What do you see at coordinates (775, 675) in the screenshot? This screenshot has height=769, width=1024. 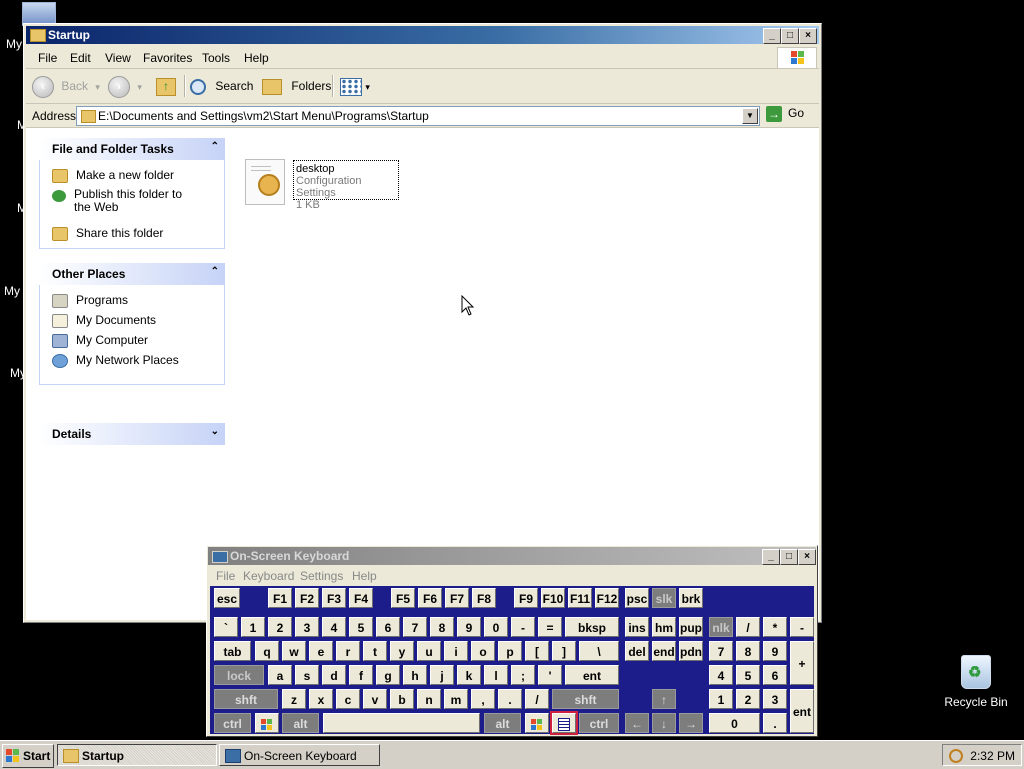 I see `key-numpad-6: 6` at bounding box center [775, 675].